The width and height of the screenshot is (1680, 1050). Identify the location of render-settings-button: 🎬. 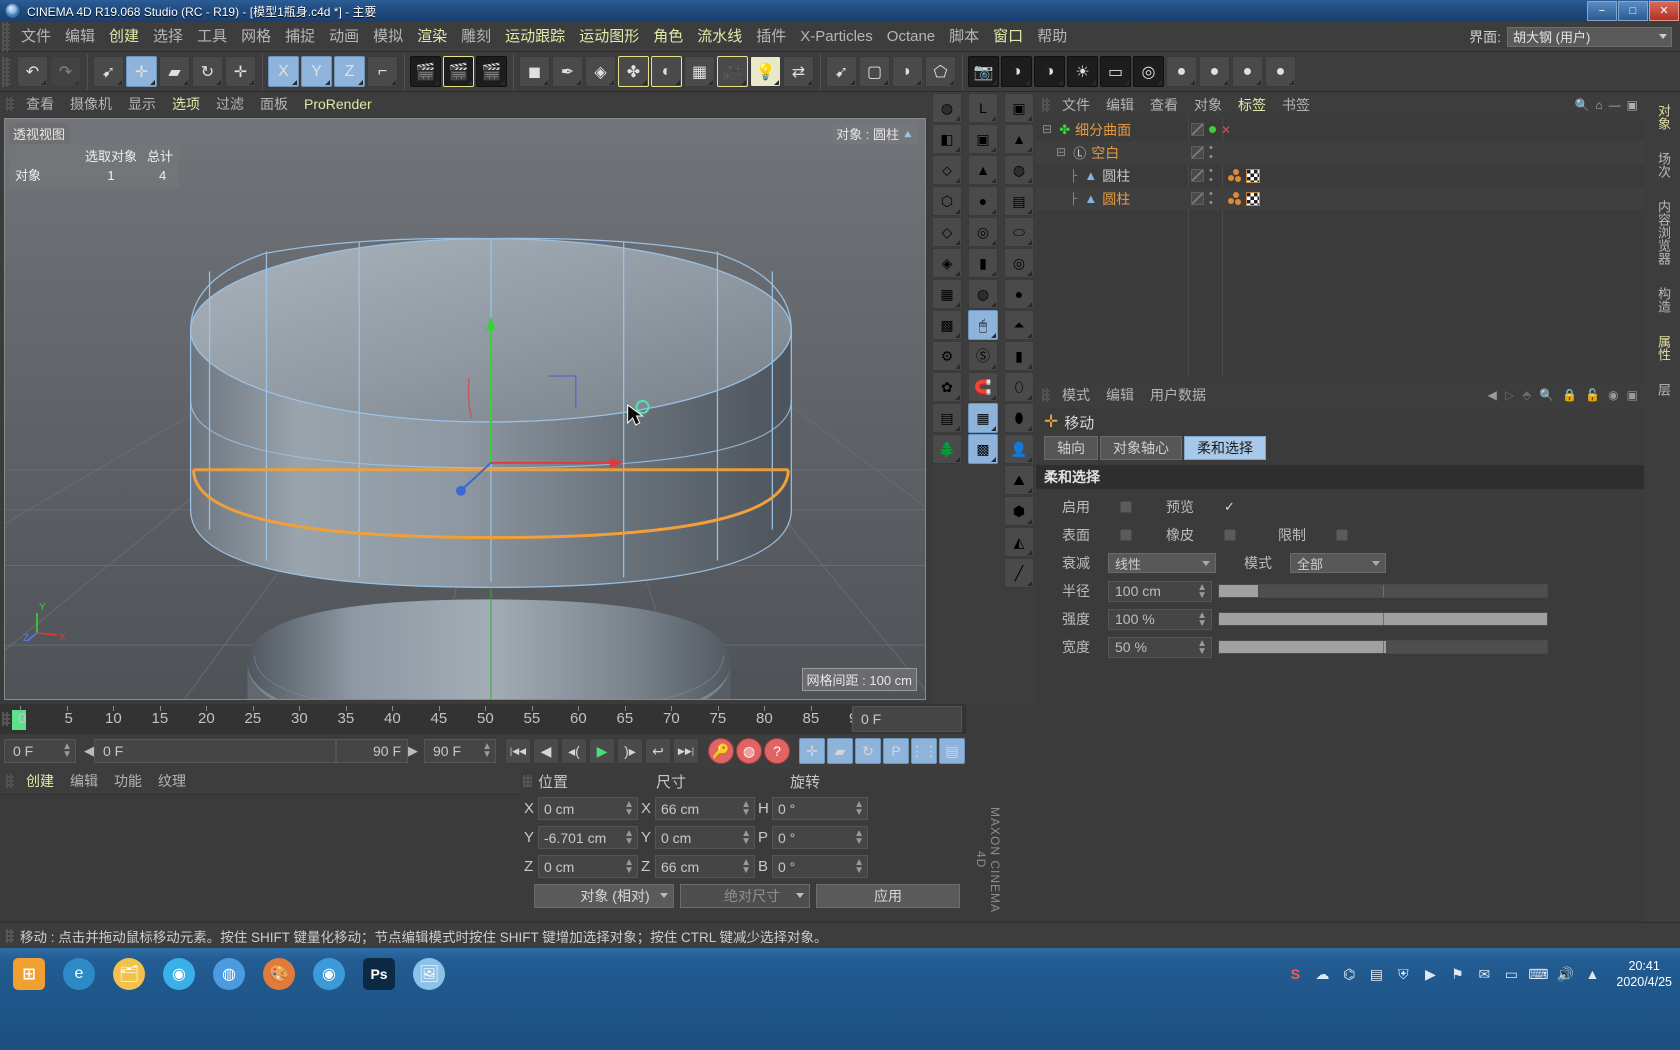
(491, 71).